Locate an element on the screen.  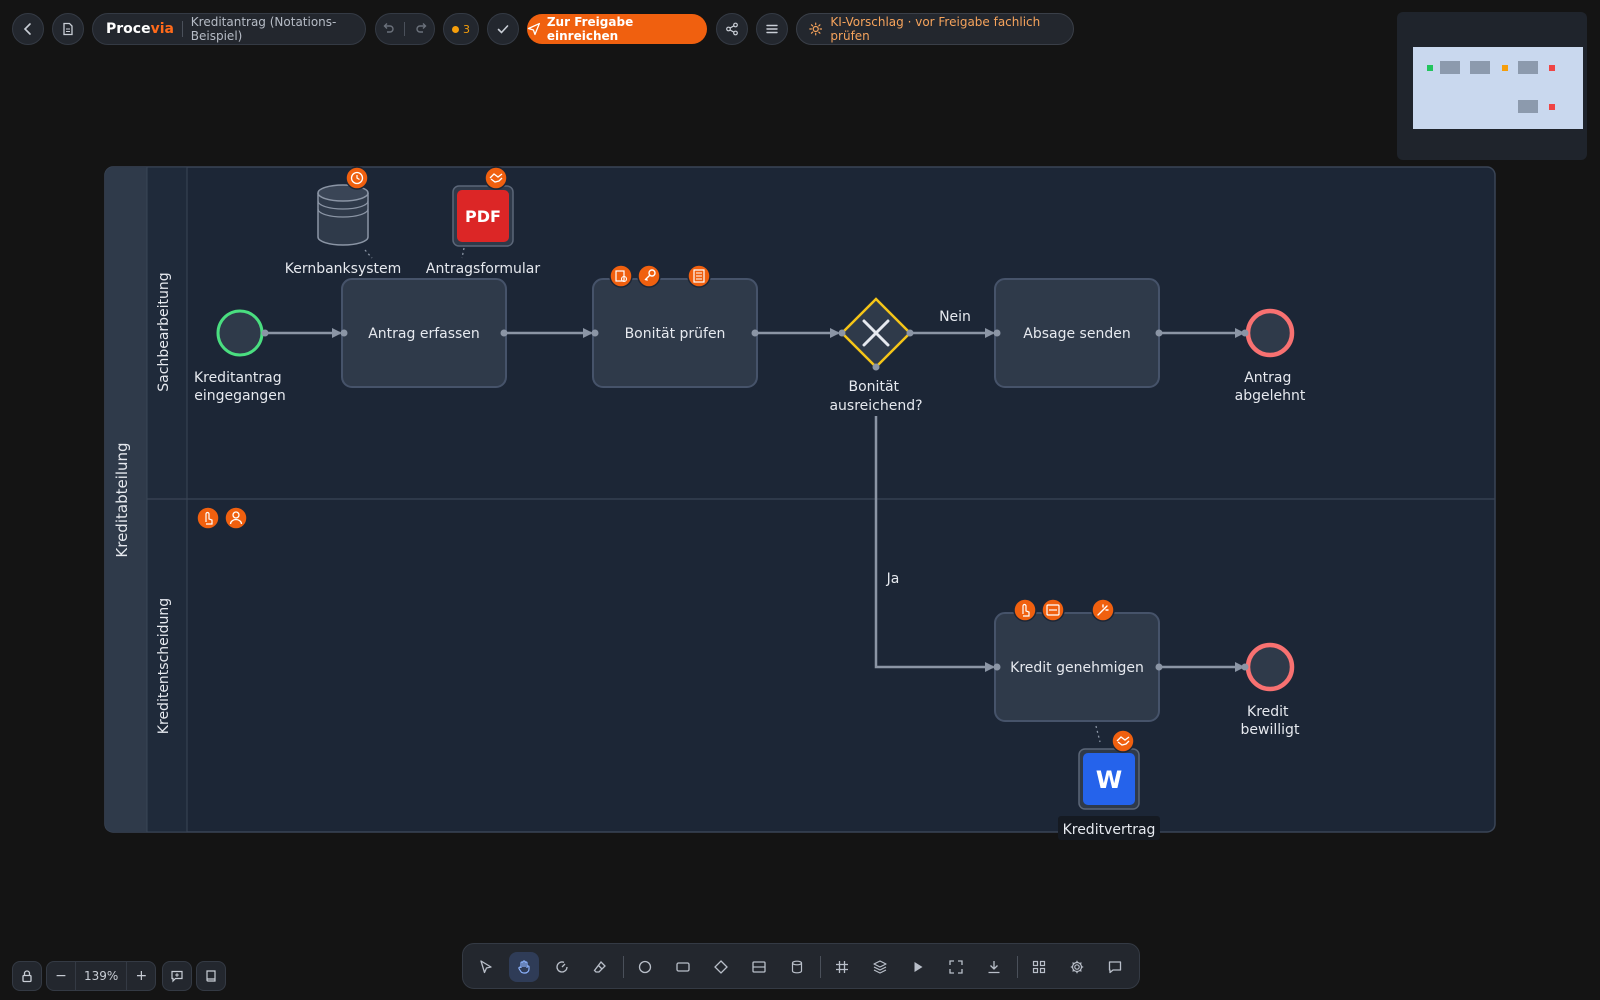
connect-tool is located at coordinates (562, 967).